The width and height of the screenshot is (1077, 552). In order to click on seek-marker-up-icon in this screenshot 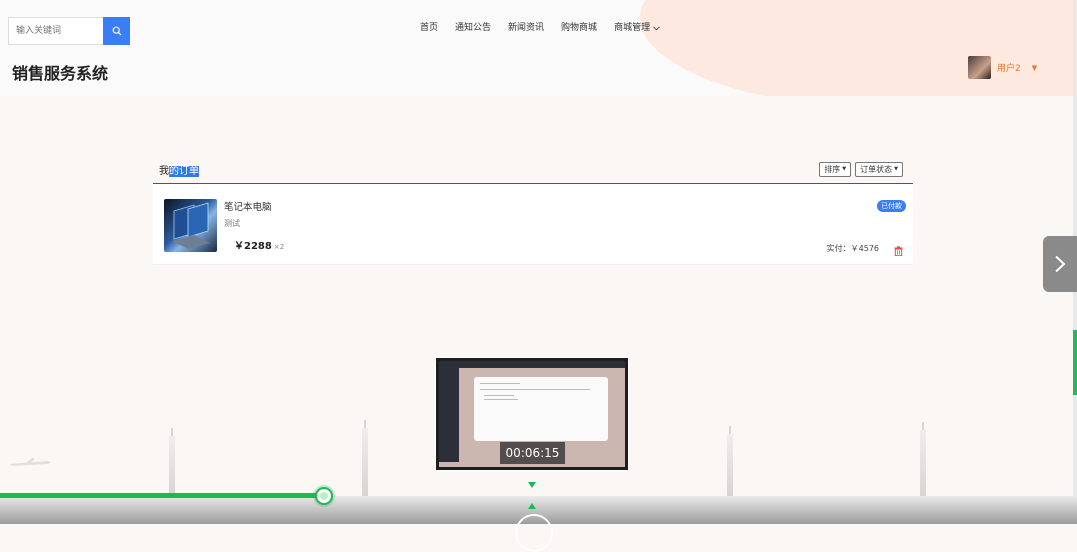, I will do `click(532, 506)`.